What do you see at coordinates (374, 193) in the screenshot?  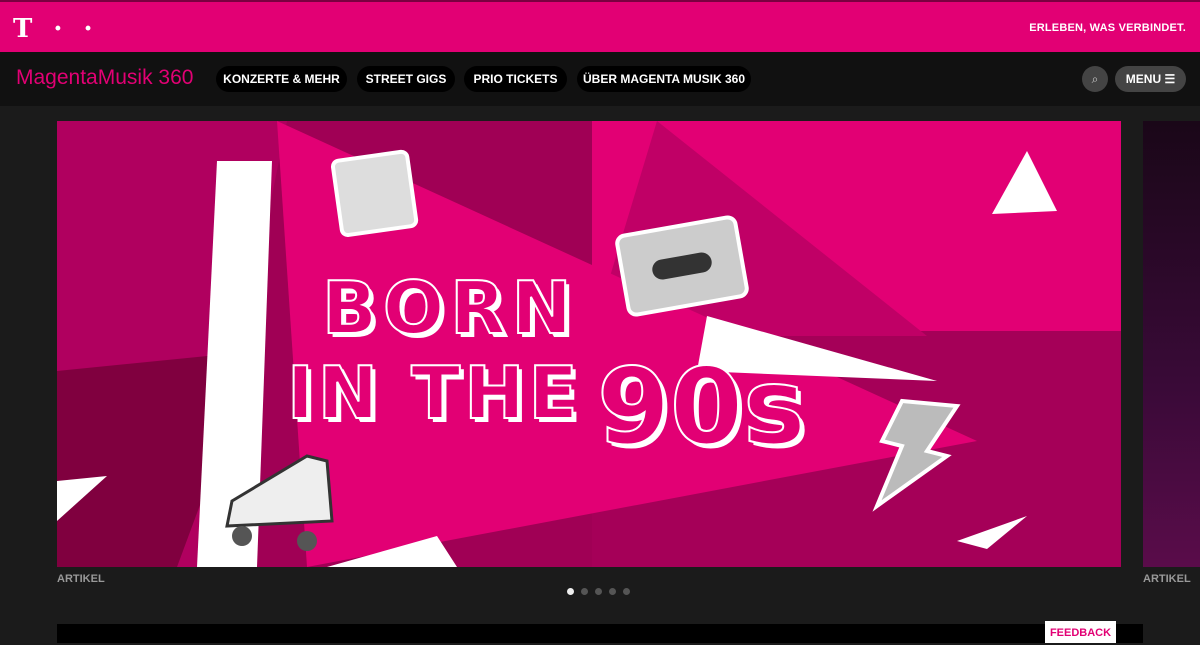 I see `cube-sticker` at bounding box center [374, 193].